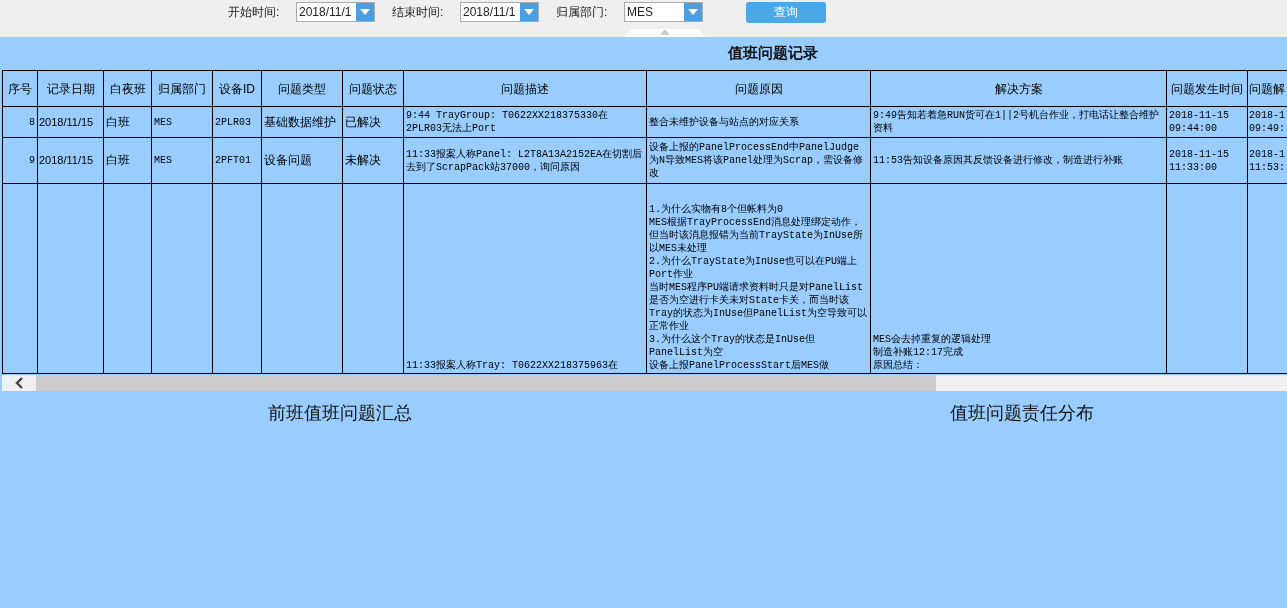 Image resolution: width=1287 pixels, height=608 pixels. I want to click on scrollbar-thumb, so click(486, 383).